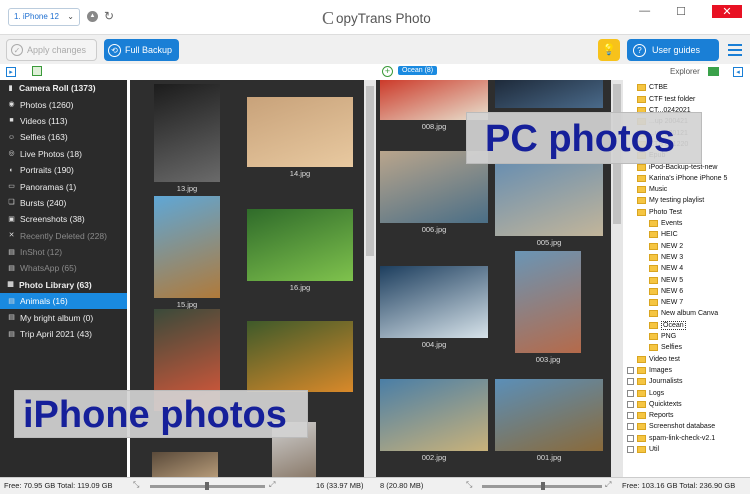 The height and width of the screenshot is (494, 750). I want to click on tree-item: Music, so click(652, 189).